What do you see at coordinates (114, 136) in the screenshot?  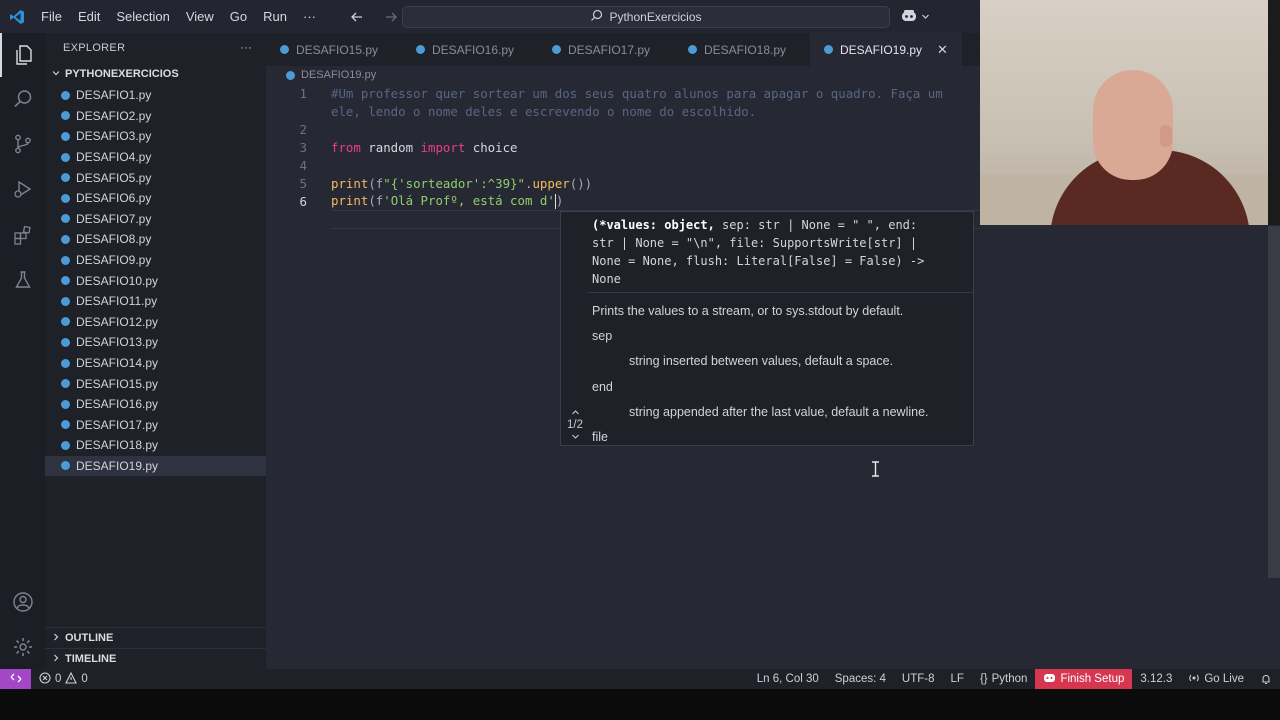 I see `file-label: DESAFIO3.py` at bounding box center [114, 136].